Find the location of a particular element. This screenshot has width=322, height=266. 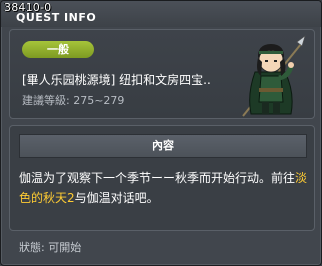

description-text-part1: 伽温为了观察下一个季节ーー秋季而开始行动。前往 is located at coordinates (157, 178).